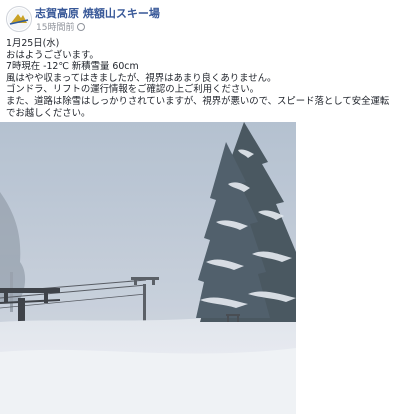  What do you see at coordinates (132, 90) in the screenshot?
I see `post-lift-info-line: ゴンドラ、リフトの運行情報をご確認の上ご利用ください。` at bounding box center [132, 90].